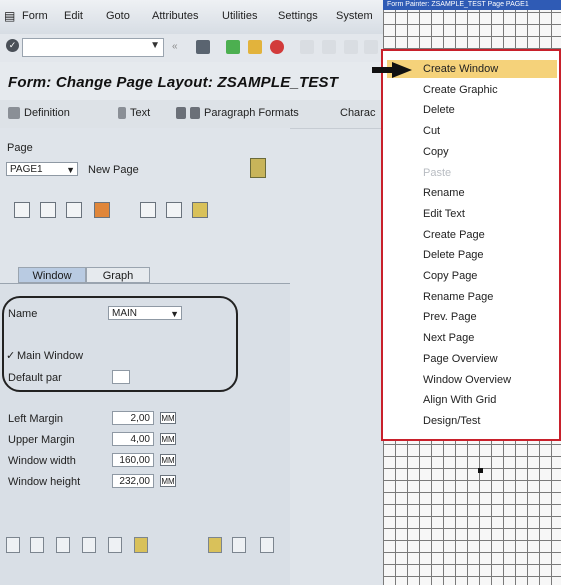  I want to click on standard-toolbar: ✓ ▼ «, so click(191, 48).